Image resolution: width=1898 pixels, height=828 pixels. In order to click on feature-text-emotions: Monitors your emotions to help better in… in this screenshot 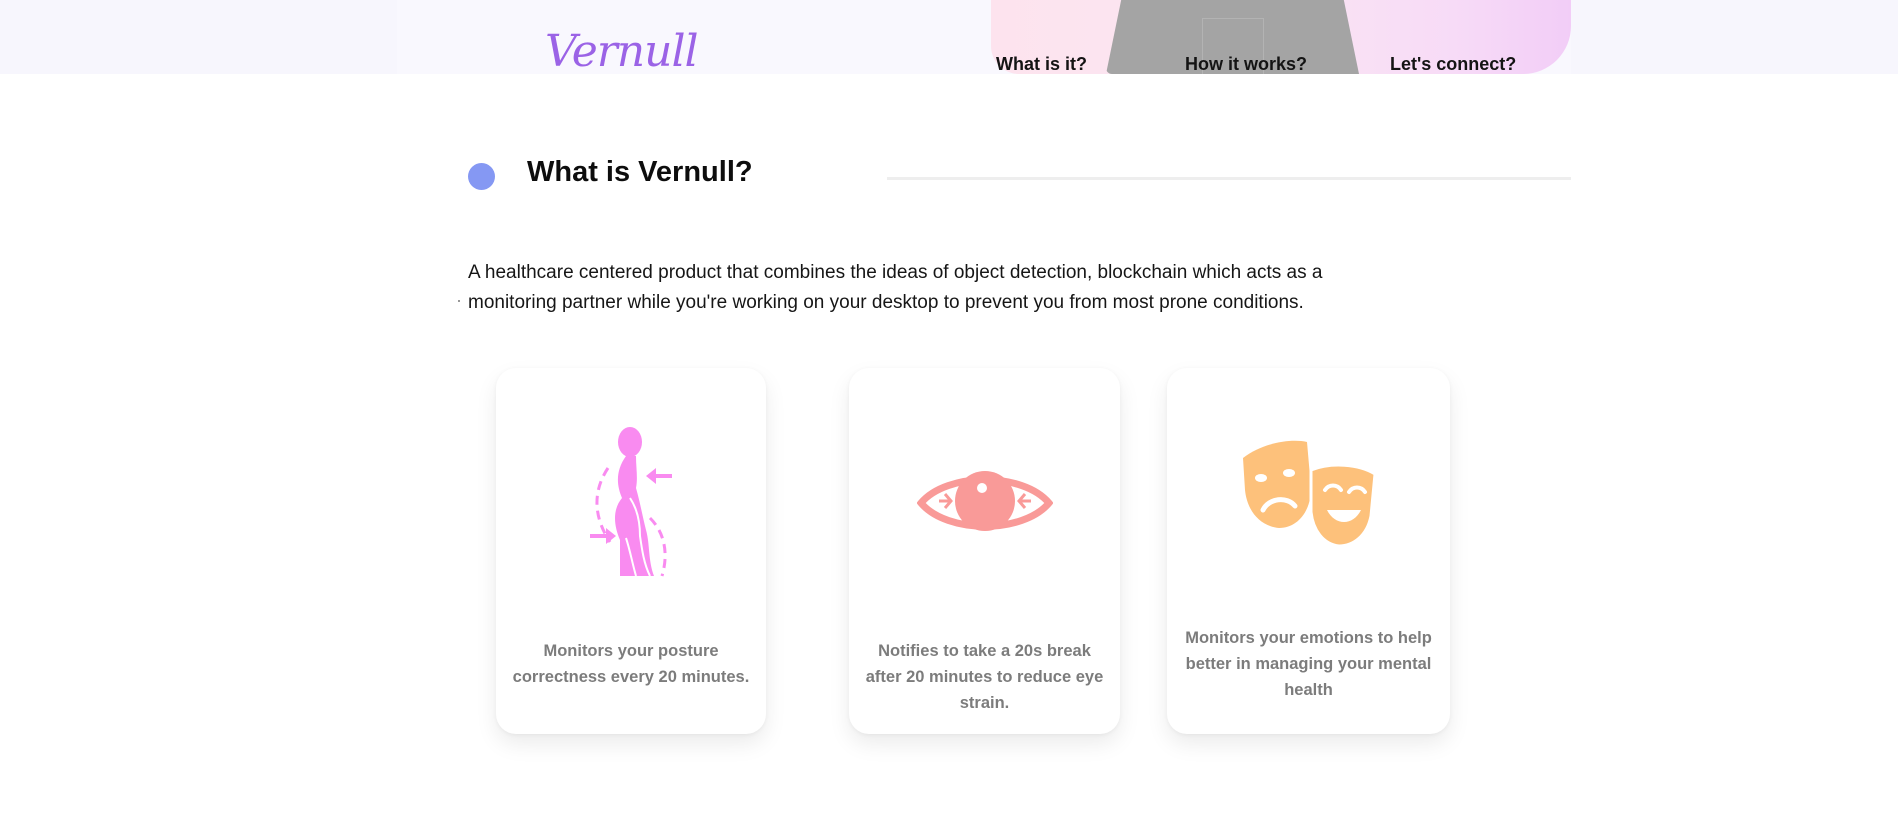, I will do `click(1308, 664)`.